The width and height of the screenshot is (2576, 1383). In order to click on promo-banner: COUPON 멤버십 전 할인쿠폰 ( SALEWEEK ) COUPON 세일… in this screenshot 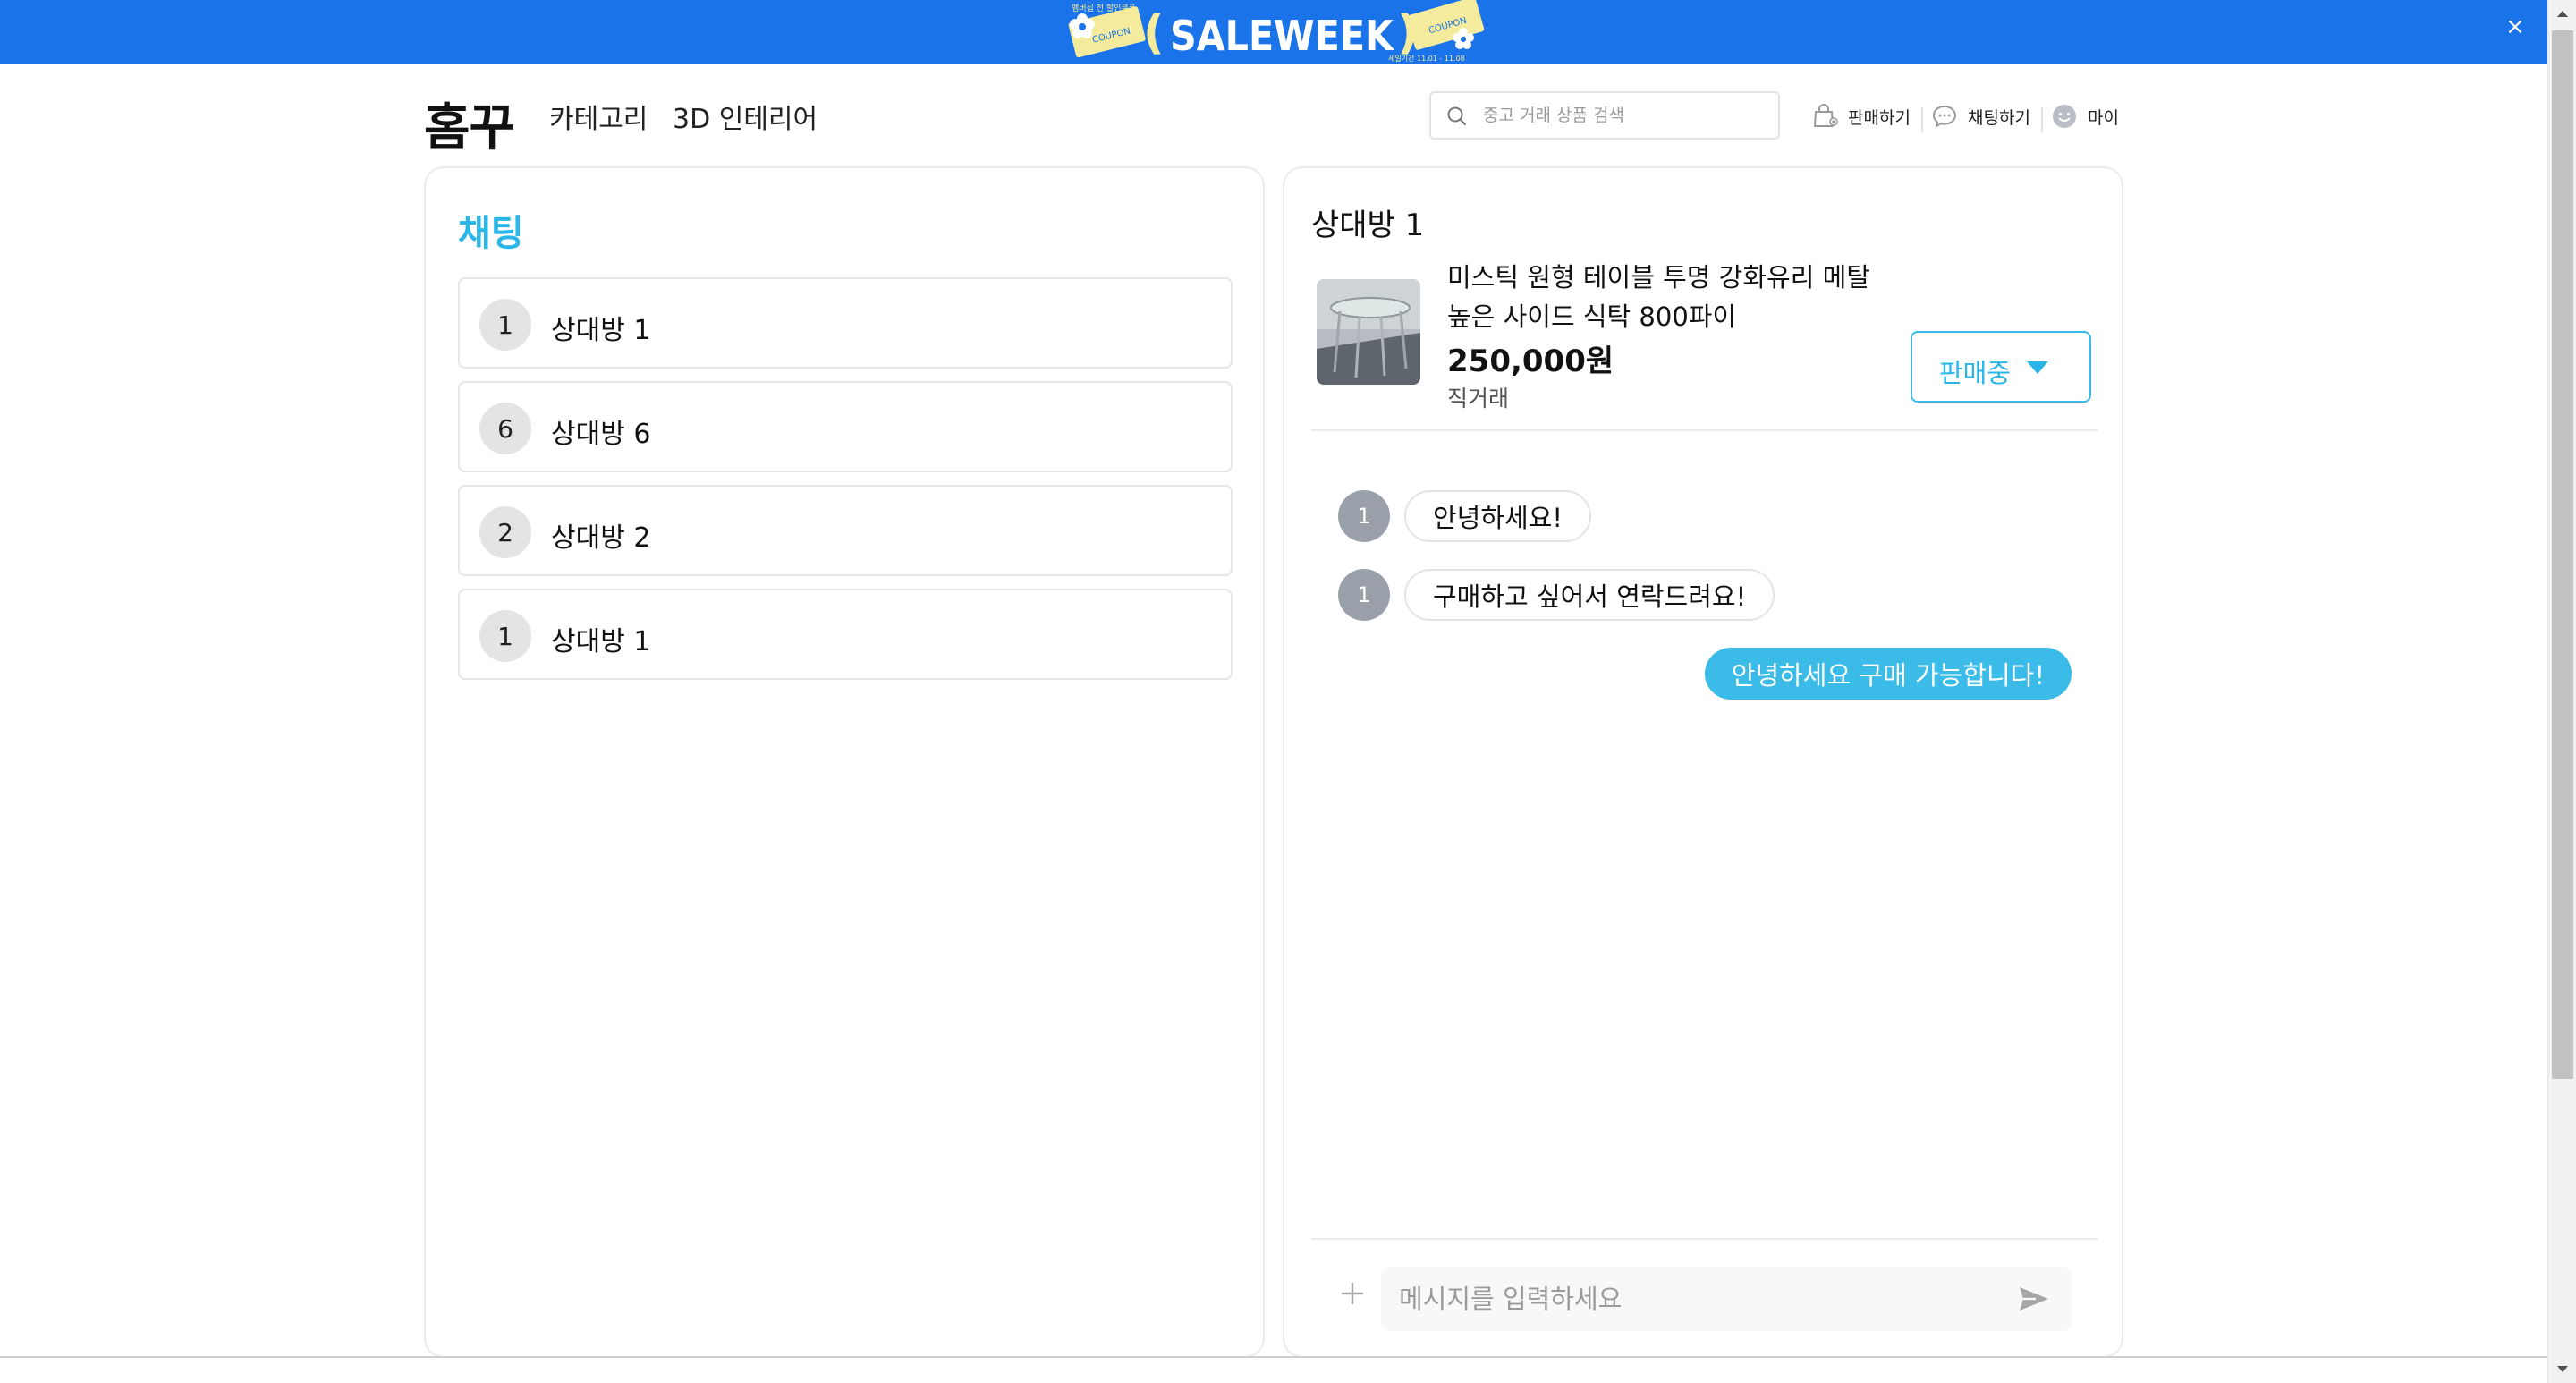, I will do `click(1273, 32)`.